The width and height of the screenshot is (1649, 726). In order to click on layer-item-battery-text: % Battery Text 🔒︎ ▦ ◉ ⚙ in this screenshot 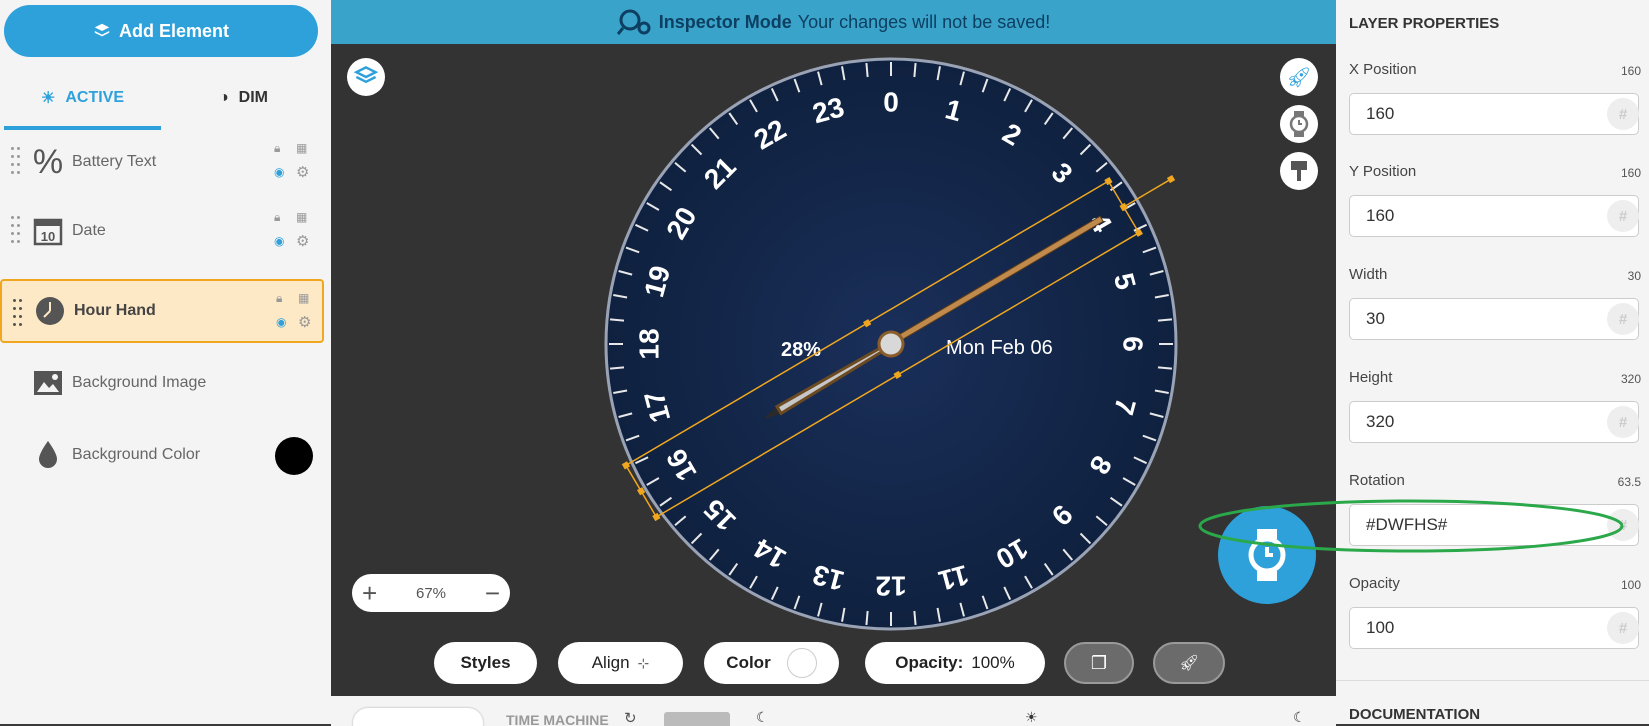, I will do `click(162, 162)`.